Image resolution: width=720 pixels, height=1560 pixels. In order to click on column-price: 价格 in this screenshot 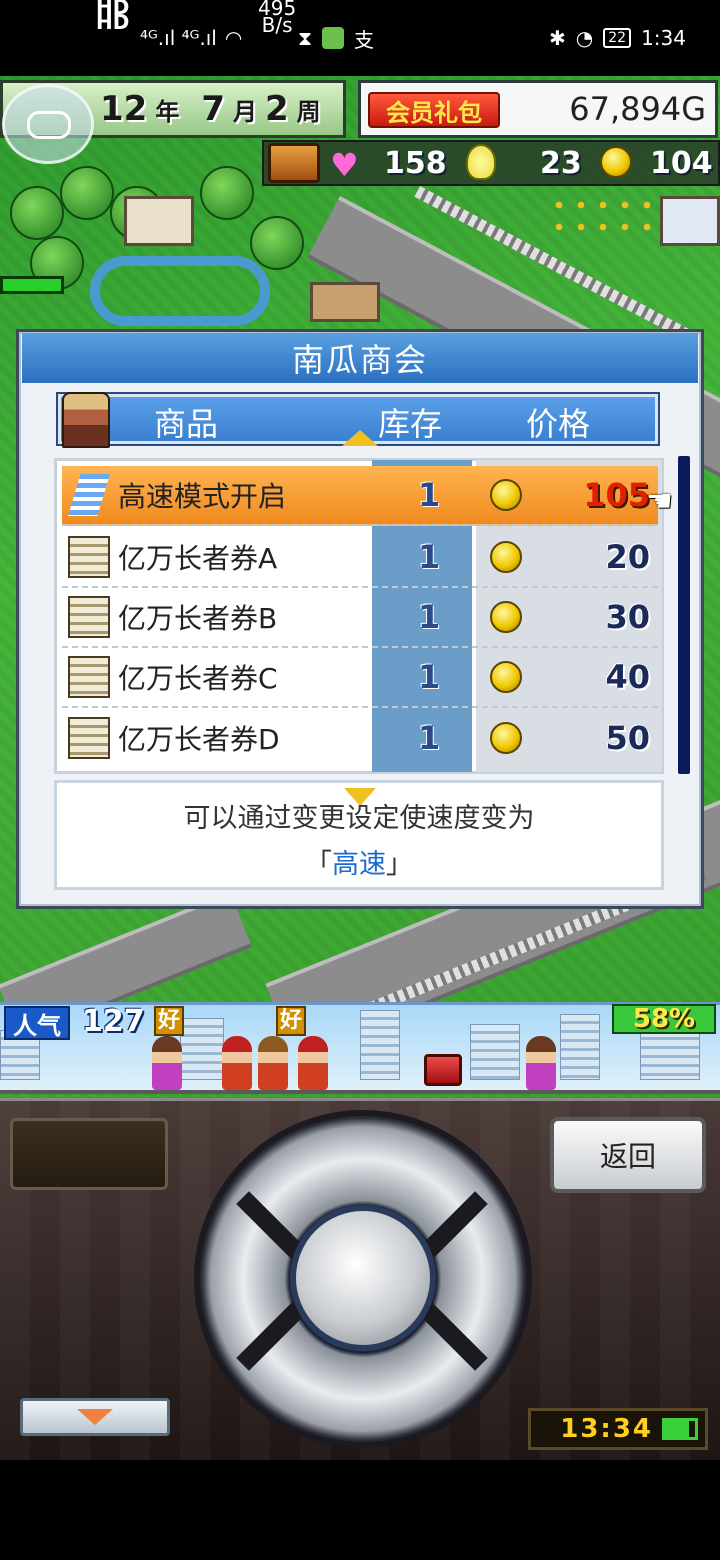, I will do `click(558, 424)`.